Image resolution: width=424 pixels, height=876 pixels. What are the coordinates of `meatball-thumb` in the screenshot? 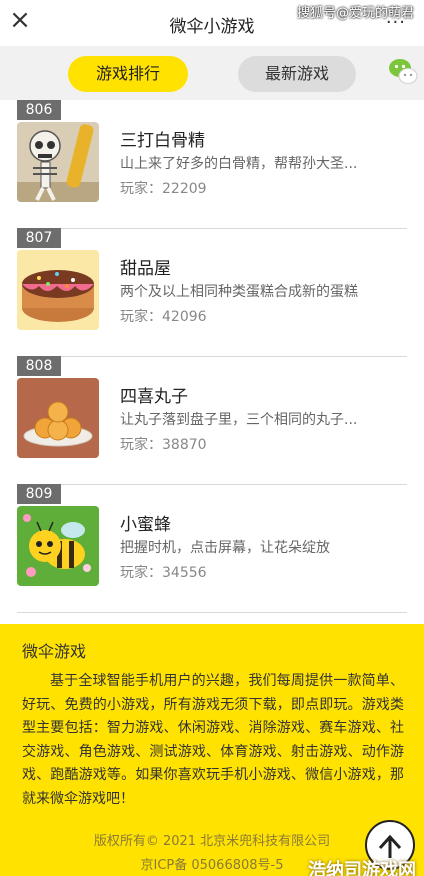 It's located at (58, 418).